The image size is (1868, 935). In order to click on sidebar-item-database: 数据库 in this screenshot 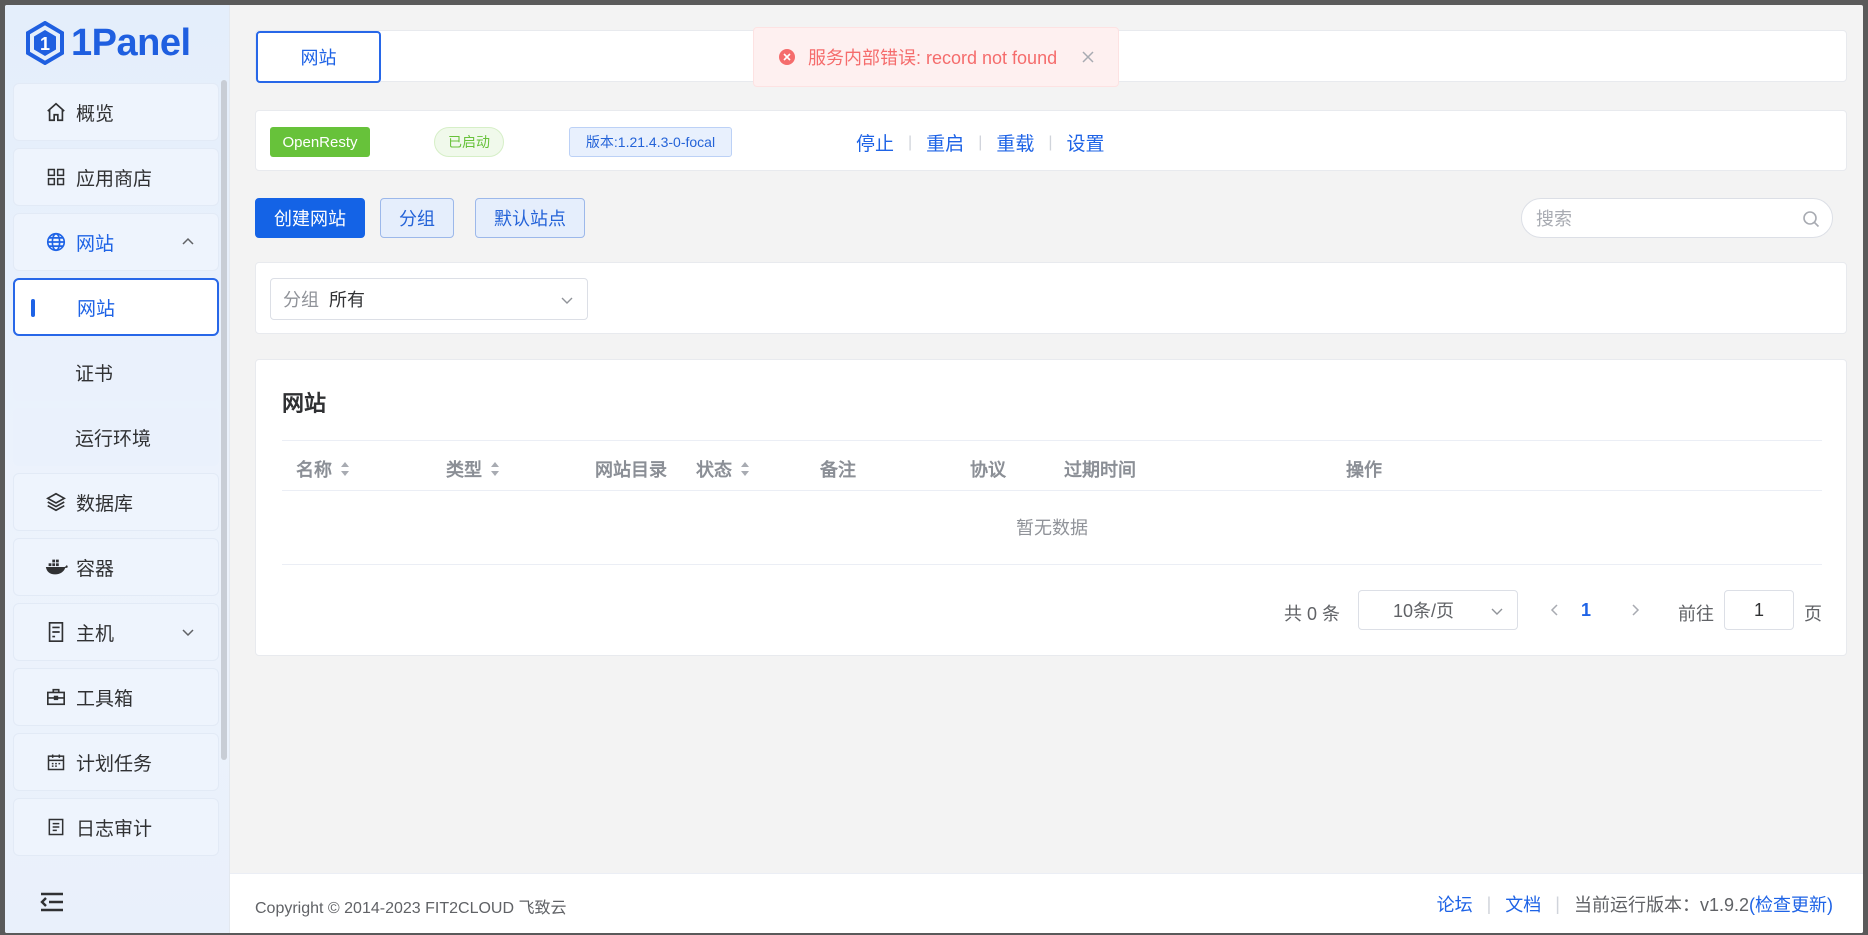, I will do `click(116, 502)`.